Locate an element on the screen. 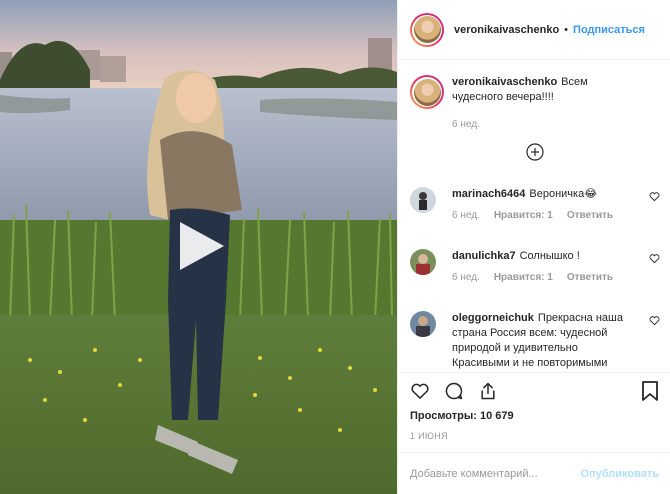  publish-button: Опубликовать is located at coordinates (619, 474).